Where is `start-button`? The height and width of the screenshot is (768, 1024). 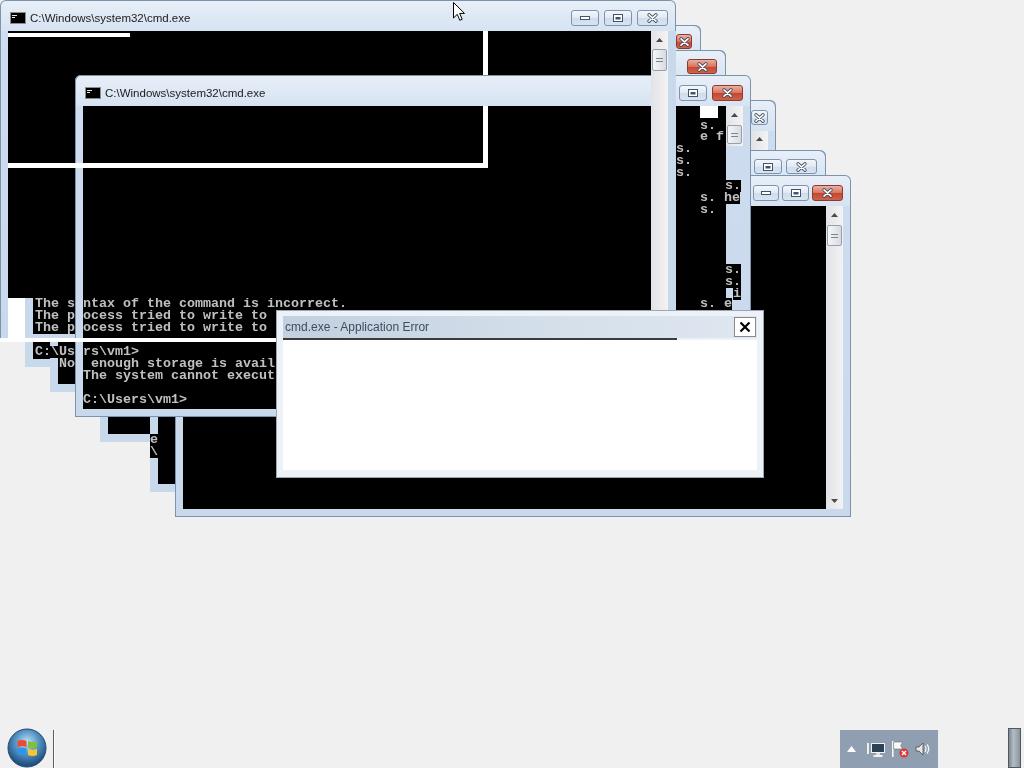
start-button is located at coordinates (27, 748).